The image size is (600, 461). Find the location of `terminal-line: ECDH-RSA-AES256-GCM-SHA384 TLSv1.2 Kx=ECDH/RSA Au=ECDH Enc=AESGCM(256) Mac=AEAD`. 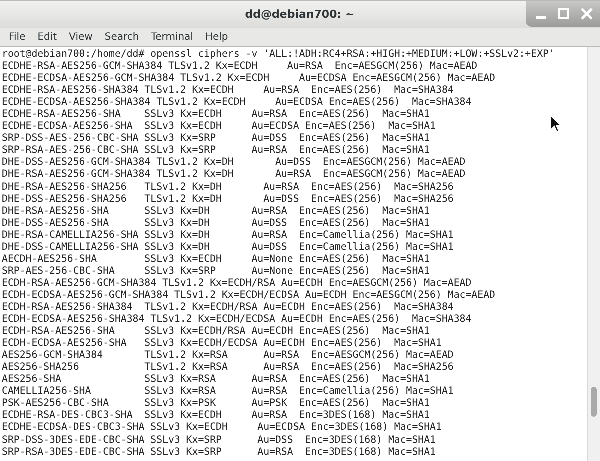

terminal-line: ECDH-RSA-AES256-GCM-SHA384 TLSv1.2 Kx=ECDH/RSA Au=ECDH Enc=AESGCM(256) Mac=AEAD is located at coordinates (237, 284).